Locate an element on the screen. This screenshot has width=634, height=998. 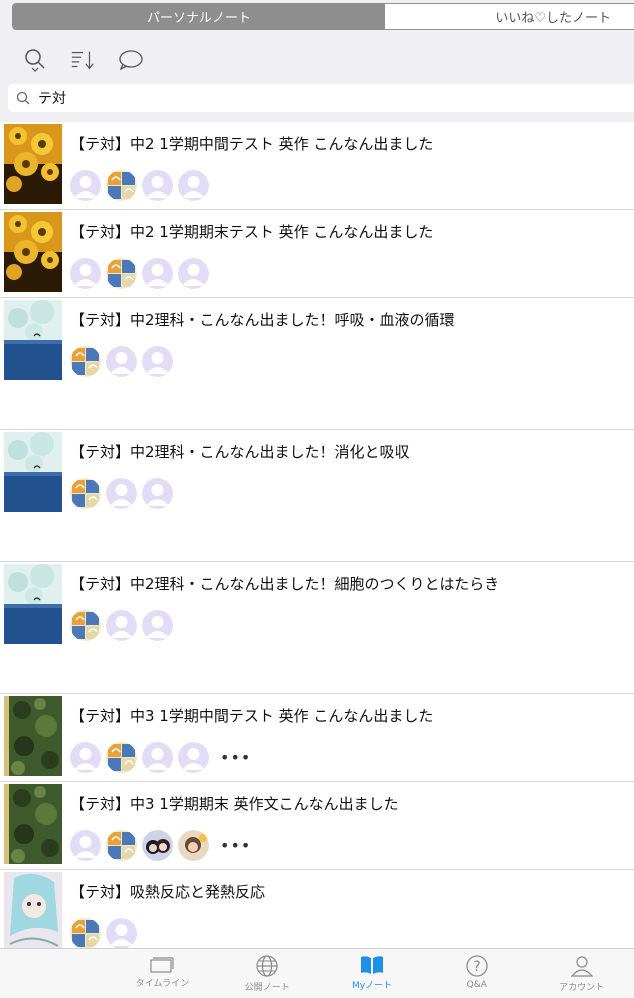
tab-public-notes: 公開ノート is located at coordinates (267, 973).